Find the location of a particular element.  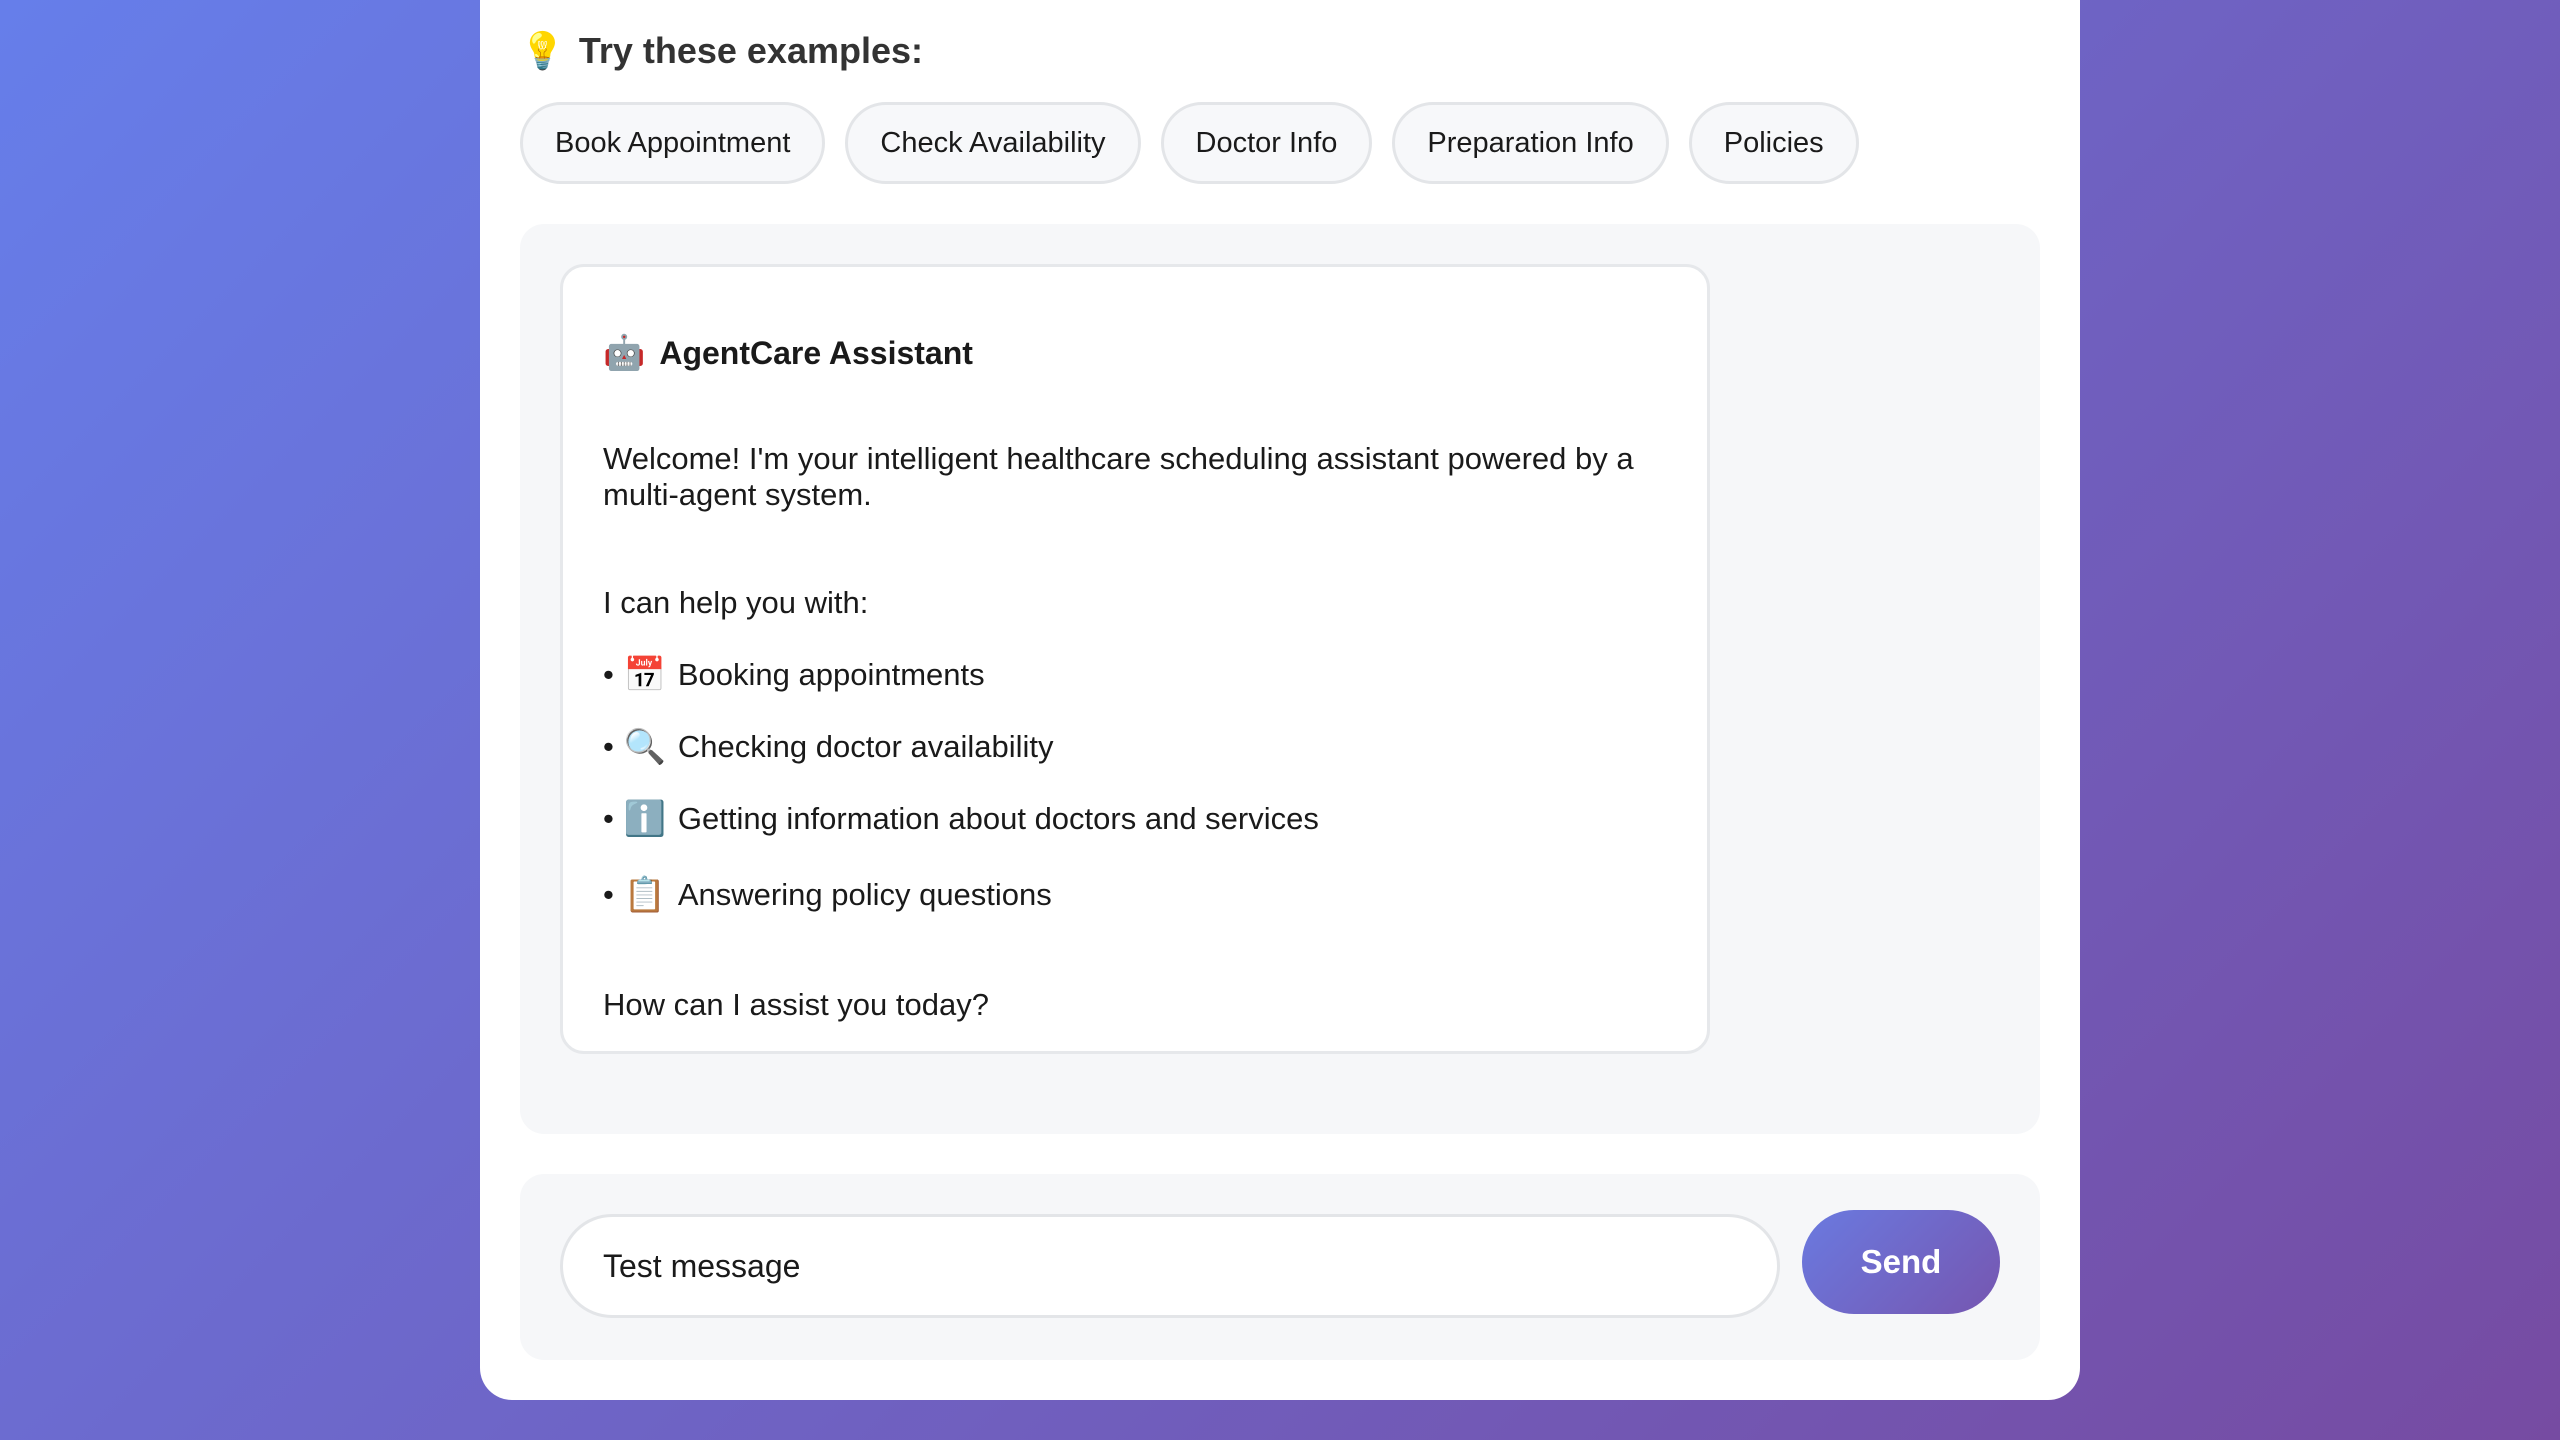

chip-policies: Policies is located at coordinates (1773, 143).